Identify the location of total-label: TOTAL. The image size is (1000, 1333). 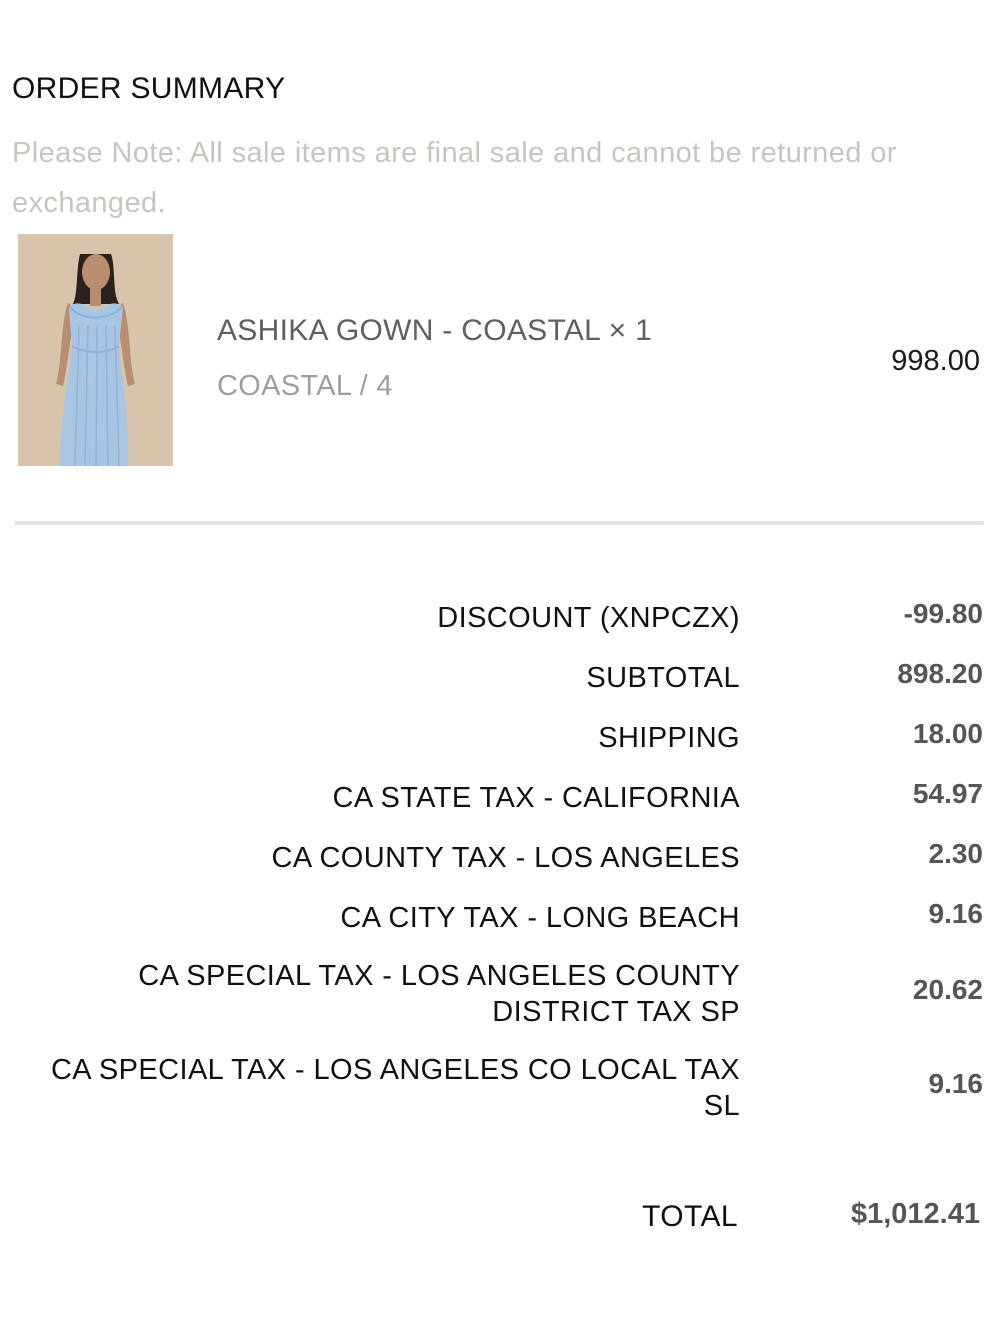
(690, 1216).